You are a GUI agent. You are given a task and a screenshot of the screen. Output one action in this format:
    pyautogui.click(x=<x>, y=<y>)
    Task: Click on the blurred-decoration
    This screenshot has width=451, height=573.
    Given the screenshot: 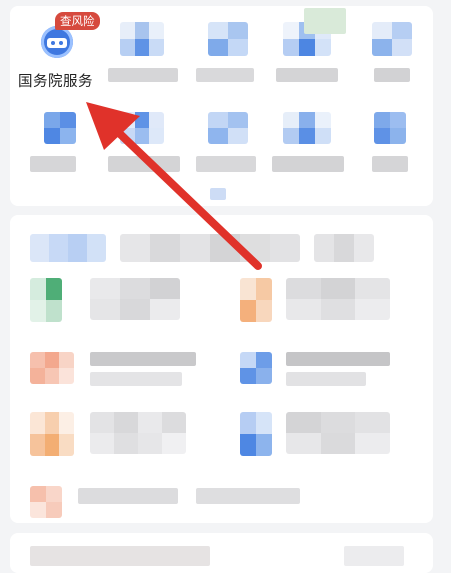 What is the action you would take?
    pyautogui.click(x=325, y=21)
    